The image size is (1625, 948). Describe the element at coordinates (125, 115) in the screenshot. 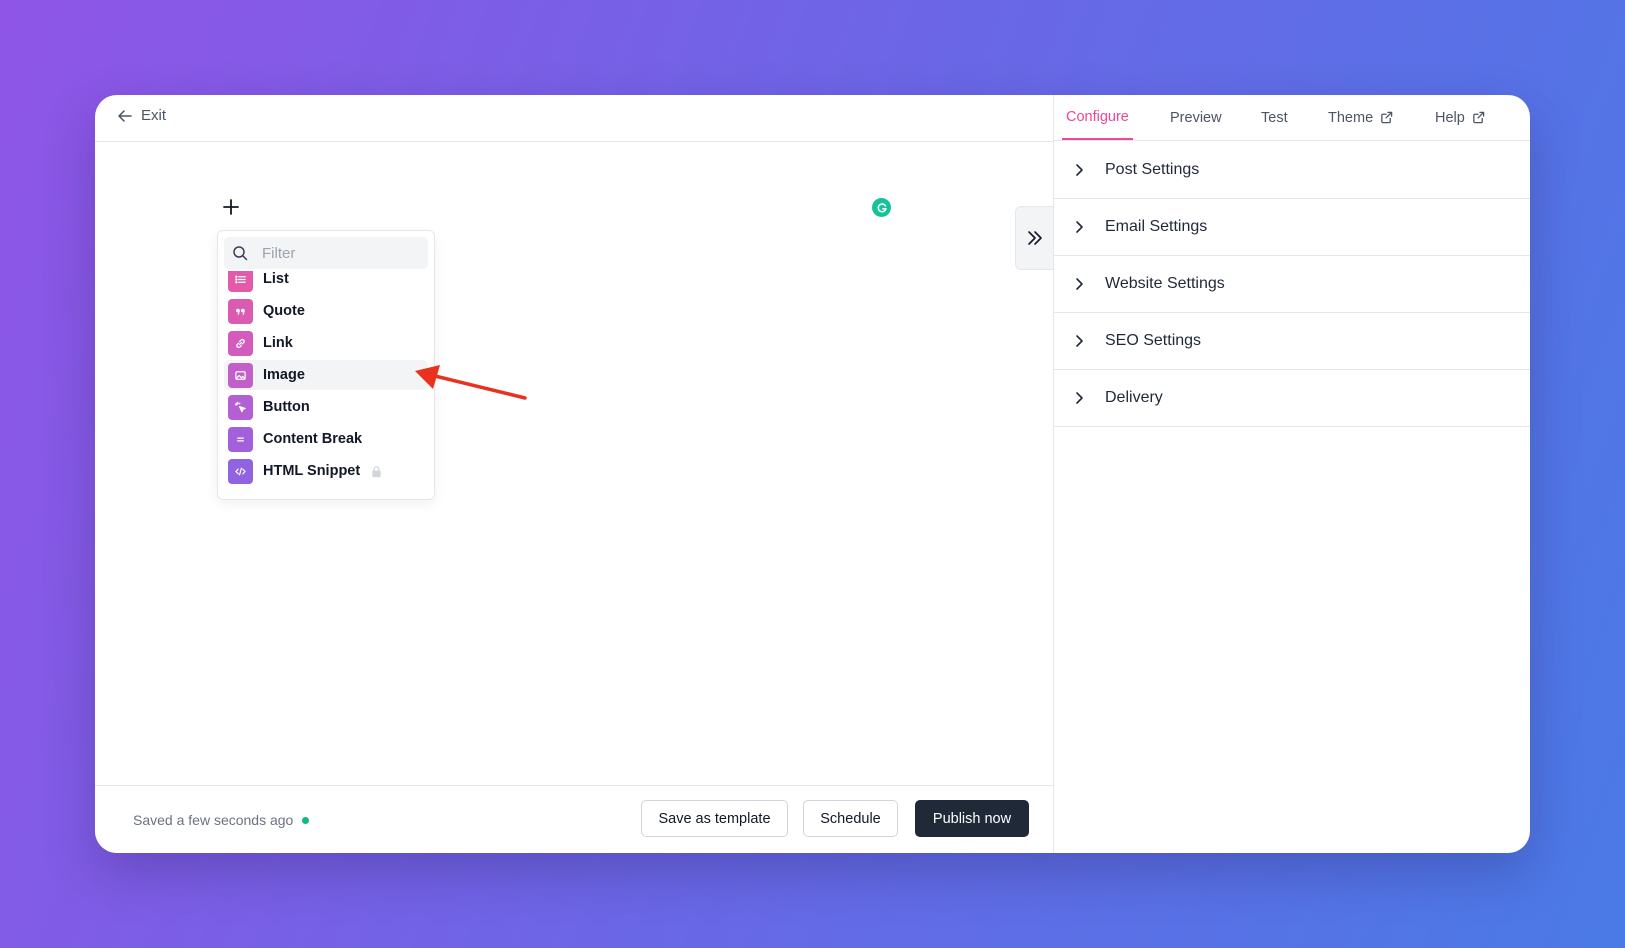

I see `arrow-left-icon` at that location.